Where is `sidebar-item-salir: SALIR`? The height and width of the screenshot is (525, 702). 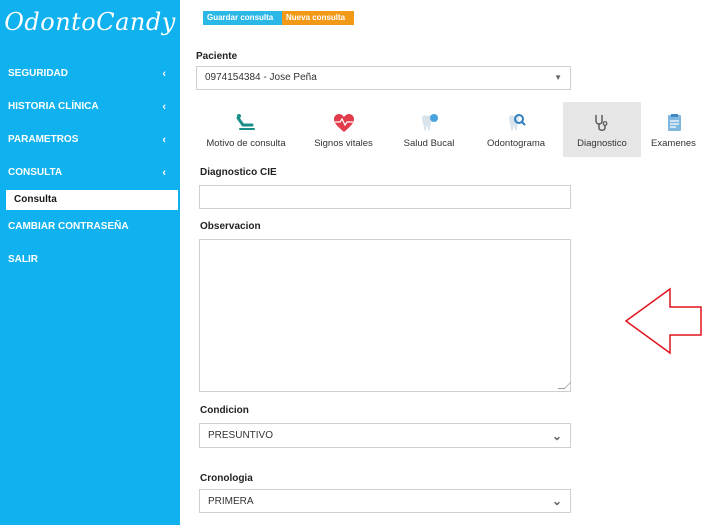
sidebar-item-salir: SALIR is located at coordinates (90, 260).